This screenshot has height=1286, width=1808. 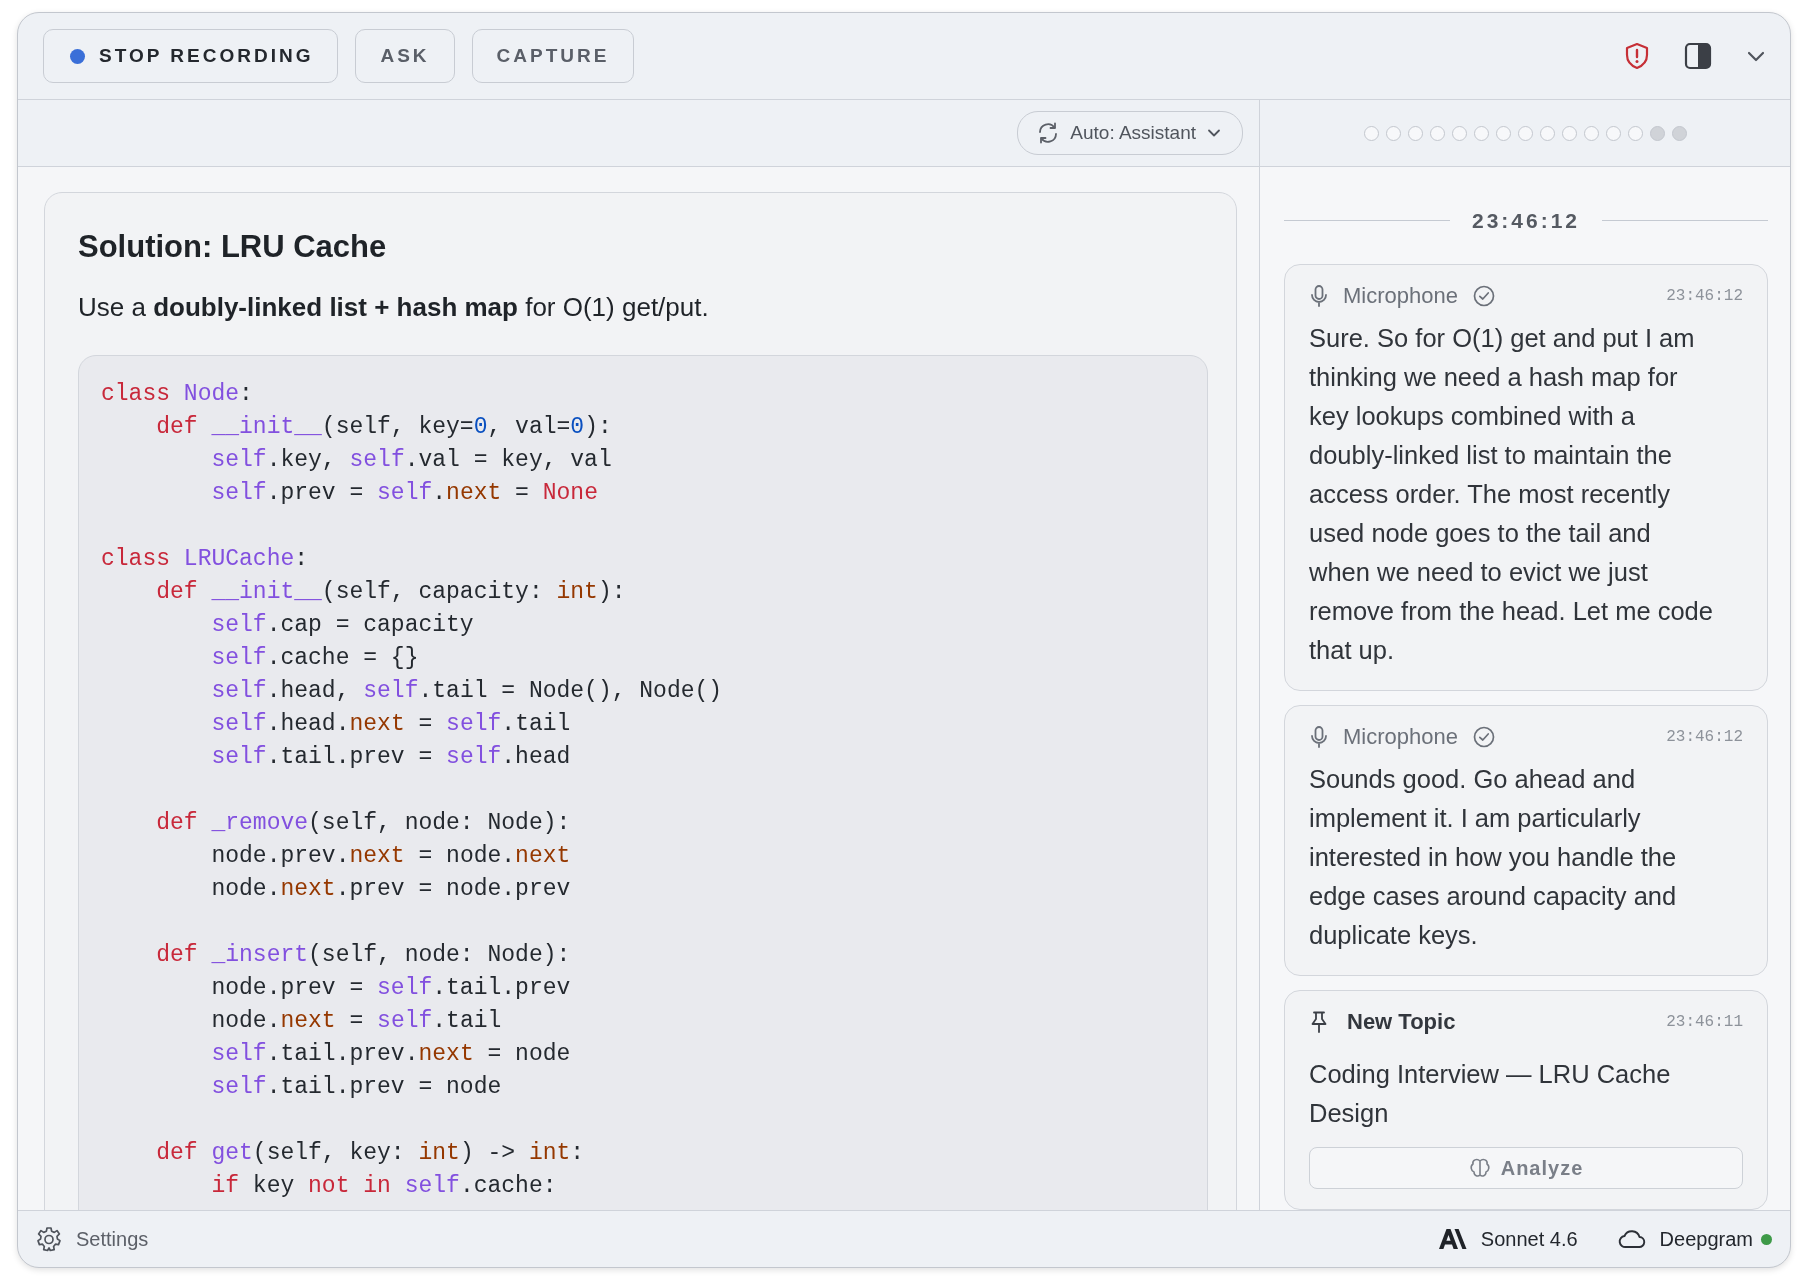 I want to click on code-line: def _insert(self, node: Node):, so click(x=363, y=955).